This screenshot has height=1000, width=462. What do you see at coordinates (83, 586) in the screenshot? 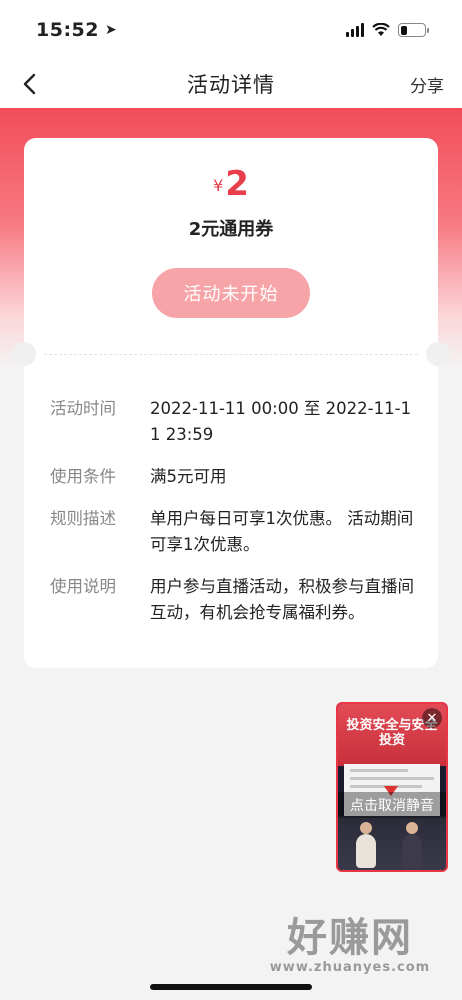
I see `detail-label: 使用说明` at bounding box center [83, 586].